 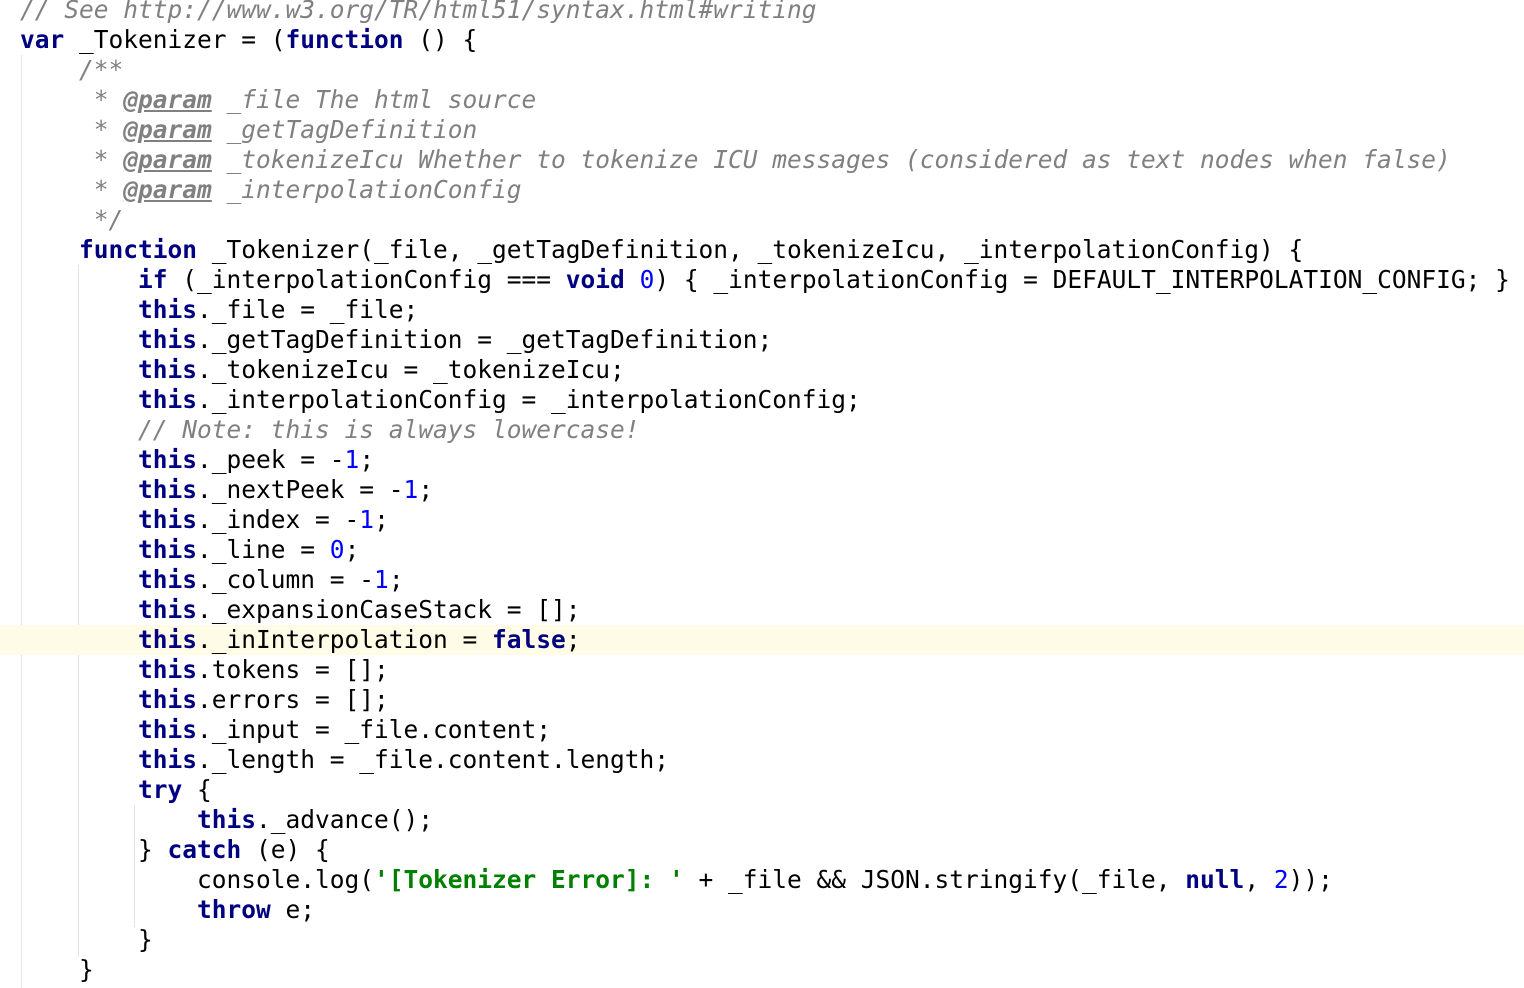 I want to click on code-line: this._length = _file.content.length;, so click(x=772, y=760).